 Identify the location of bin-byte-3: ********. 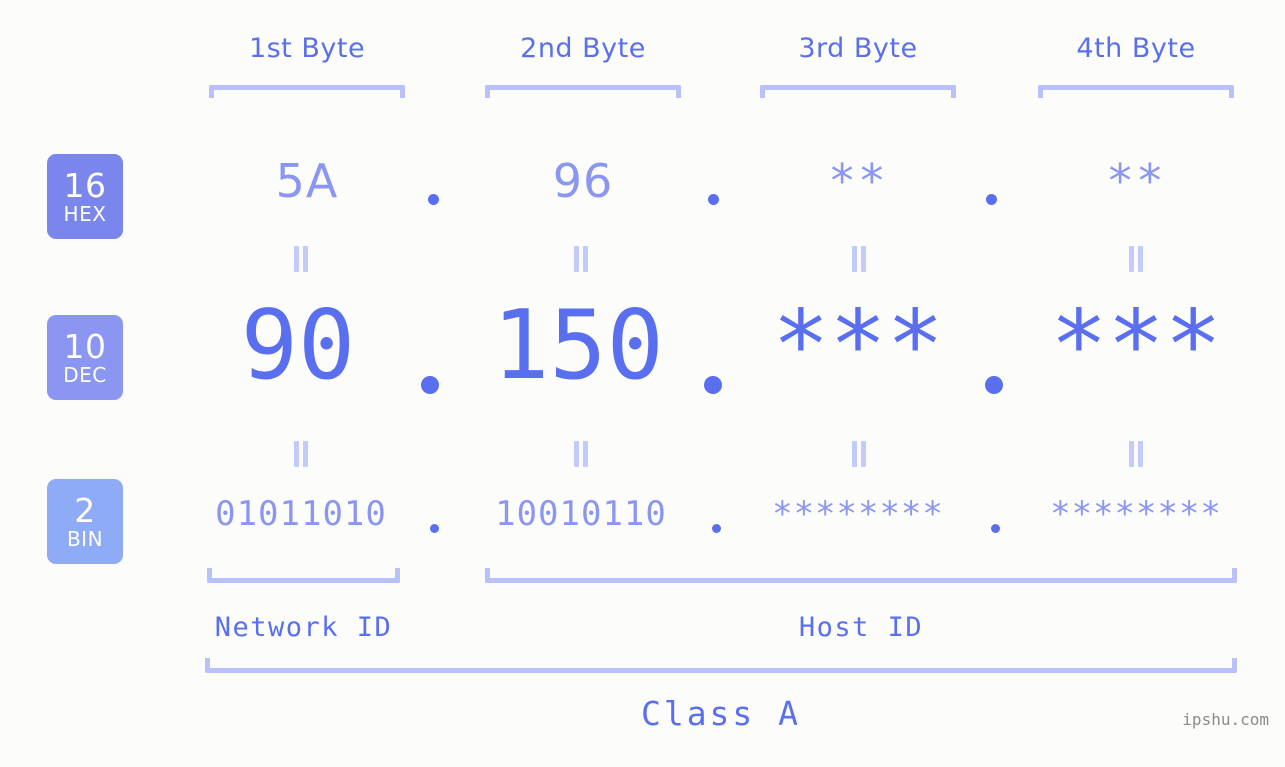
(858, 514).